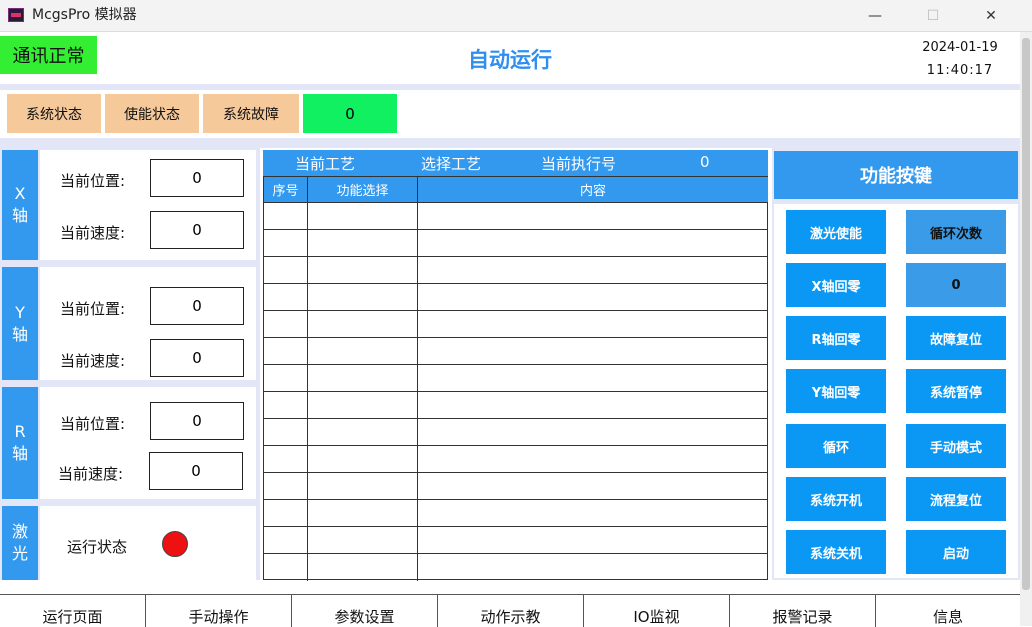 This screenshot has width=1032, height=627. I want to click on r-axis-label: R 轴, so click(20, 443).